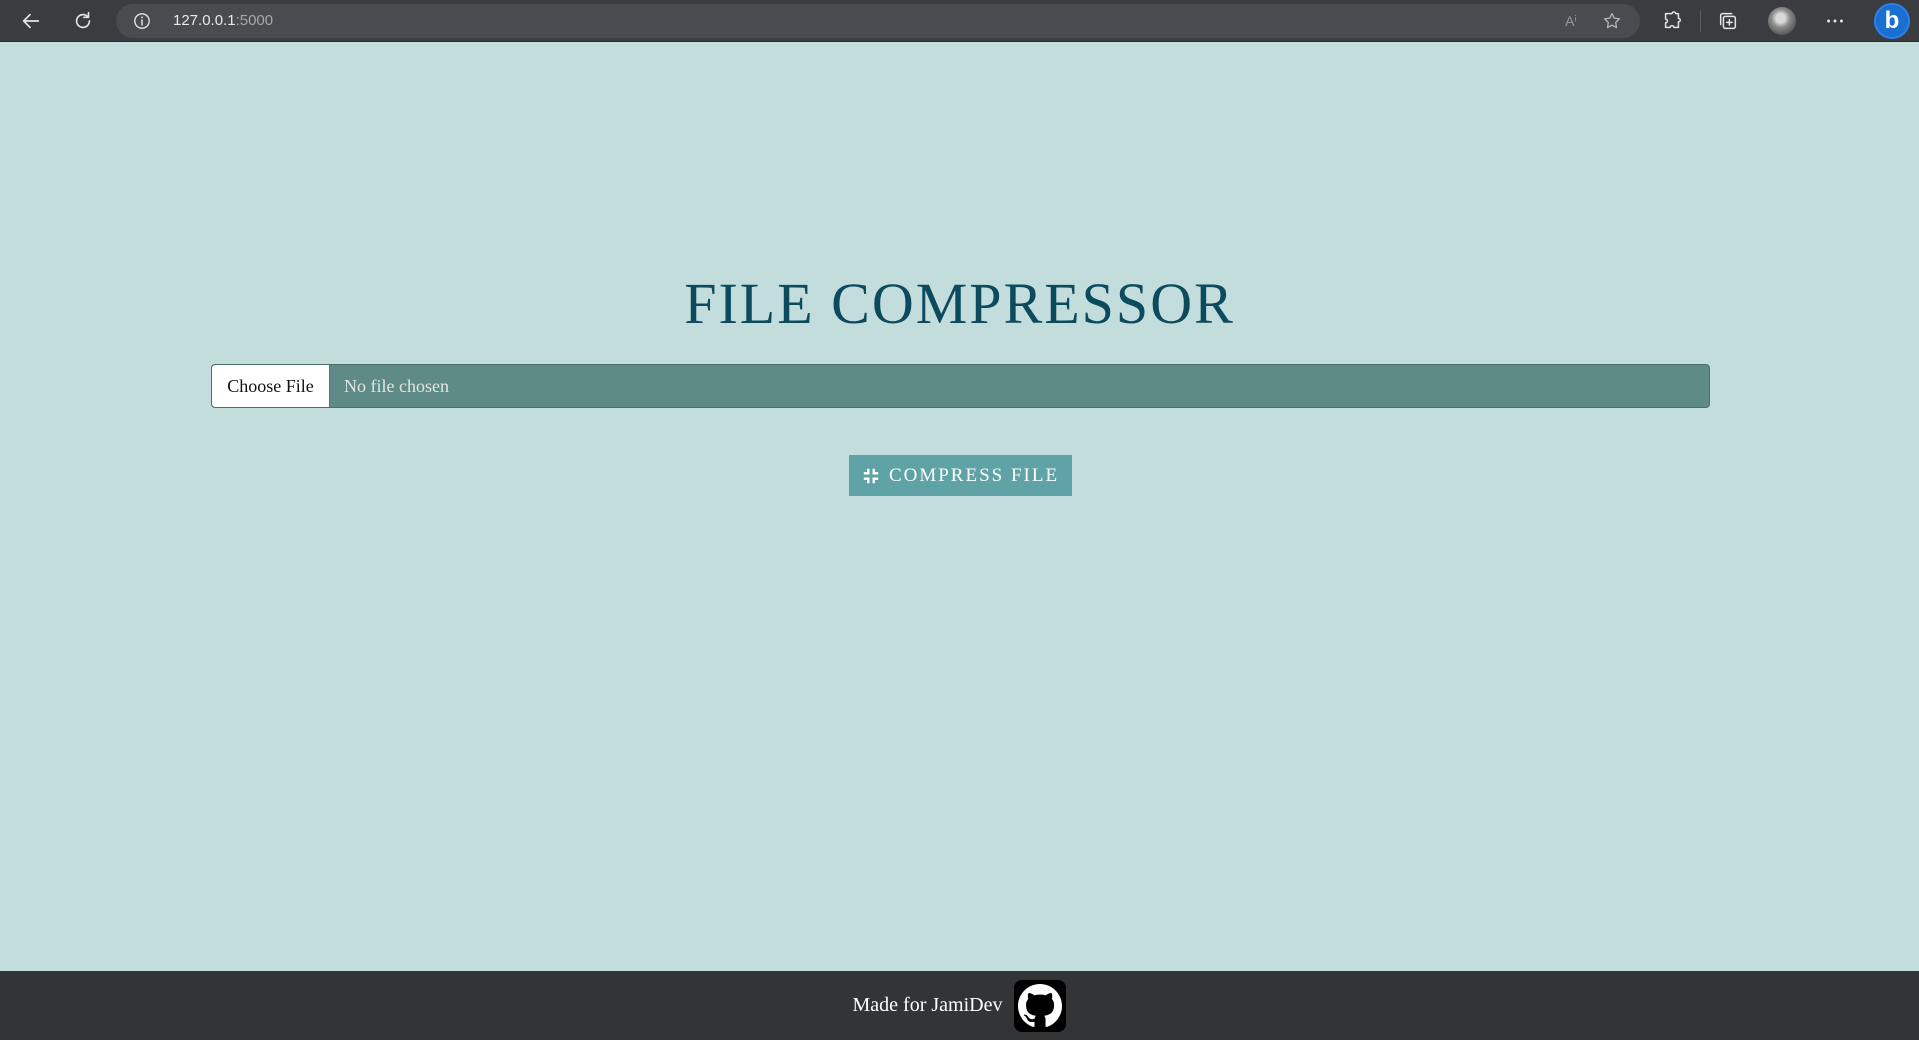  I want to click on site-info-icon, so click(142, 21).